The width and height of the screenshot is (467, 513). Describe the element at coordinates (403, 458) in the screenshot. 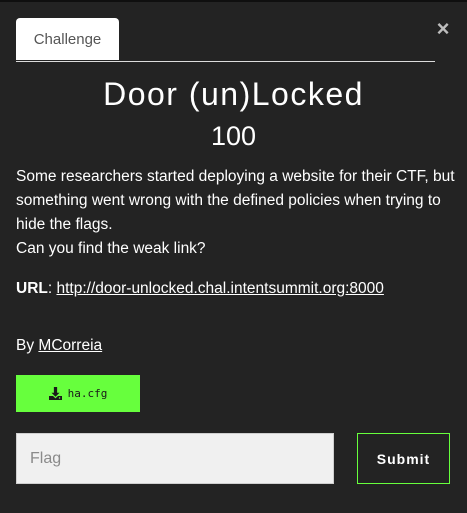

I see `submit-button: Submit` at that location.